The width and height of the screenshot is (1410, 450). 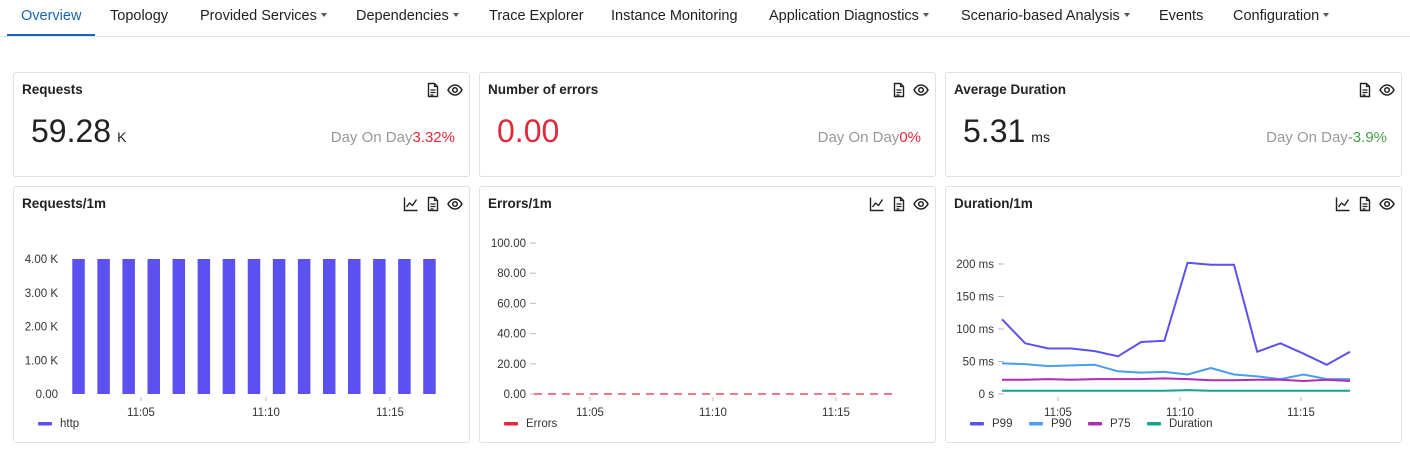 I want to click on tab-label: Instance Monitoring, so click(x=674, y=16).